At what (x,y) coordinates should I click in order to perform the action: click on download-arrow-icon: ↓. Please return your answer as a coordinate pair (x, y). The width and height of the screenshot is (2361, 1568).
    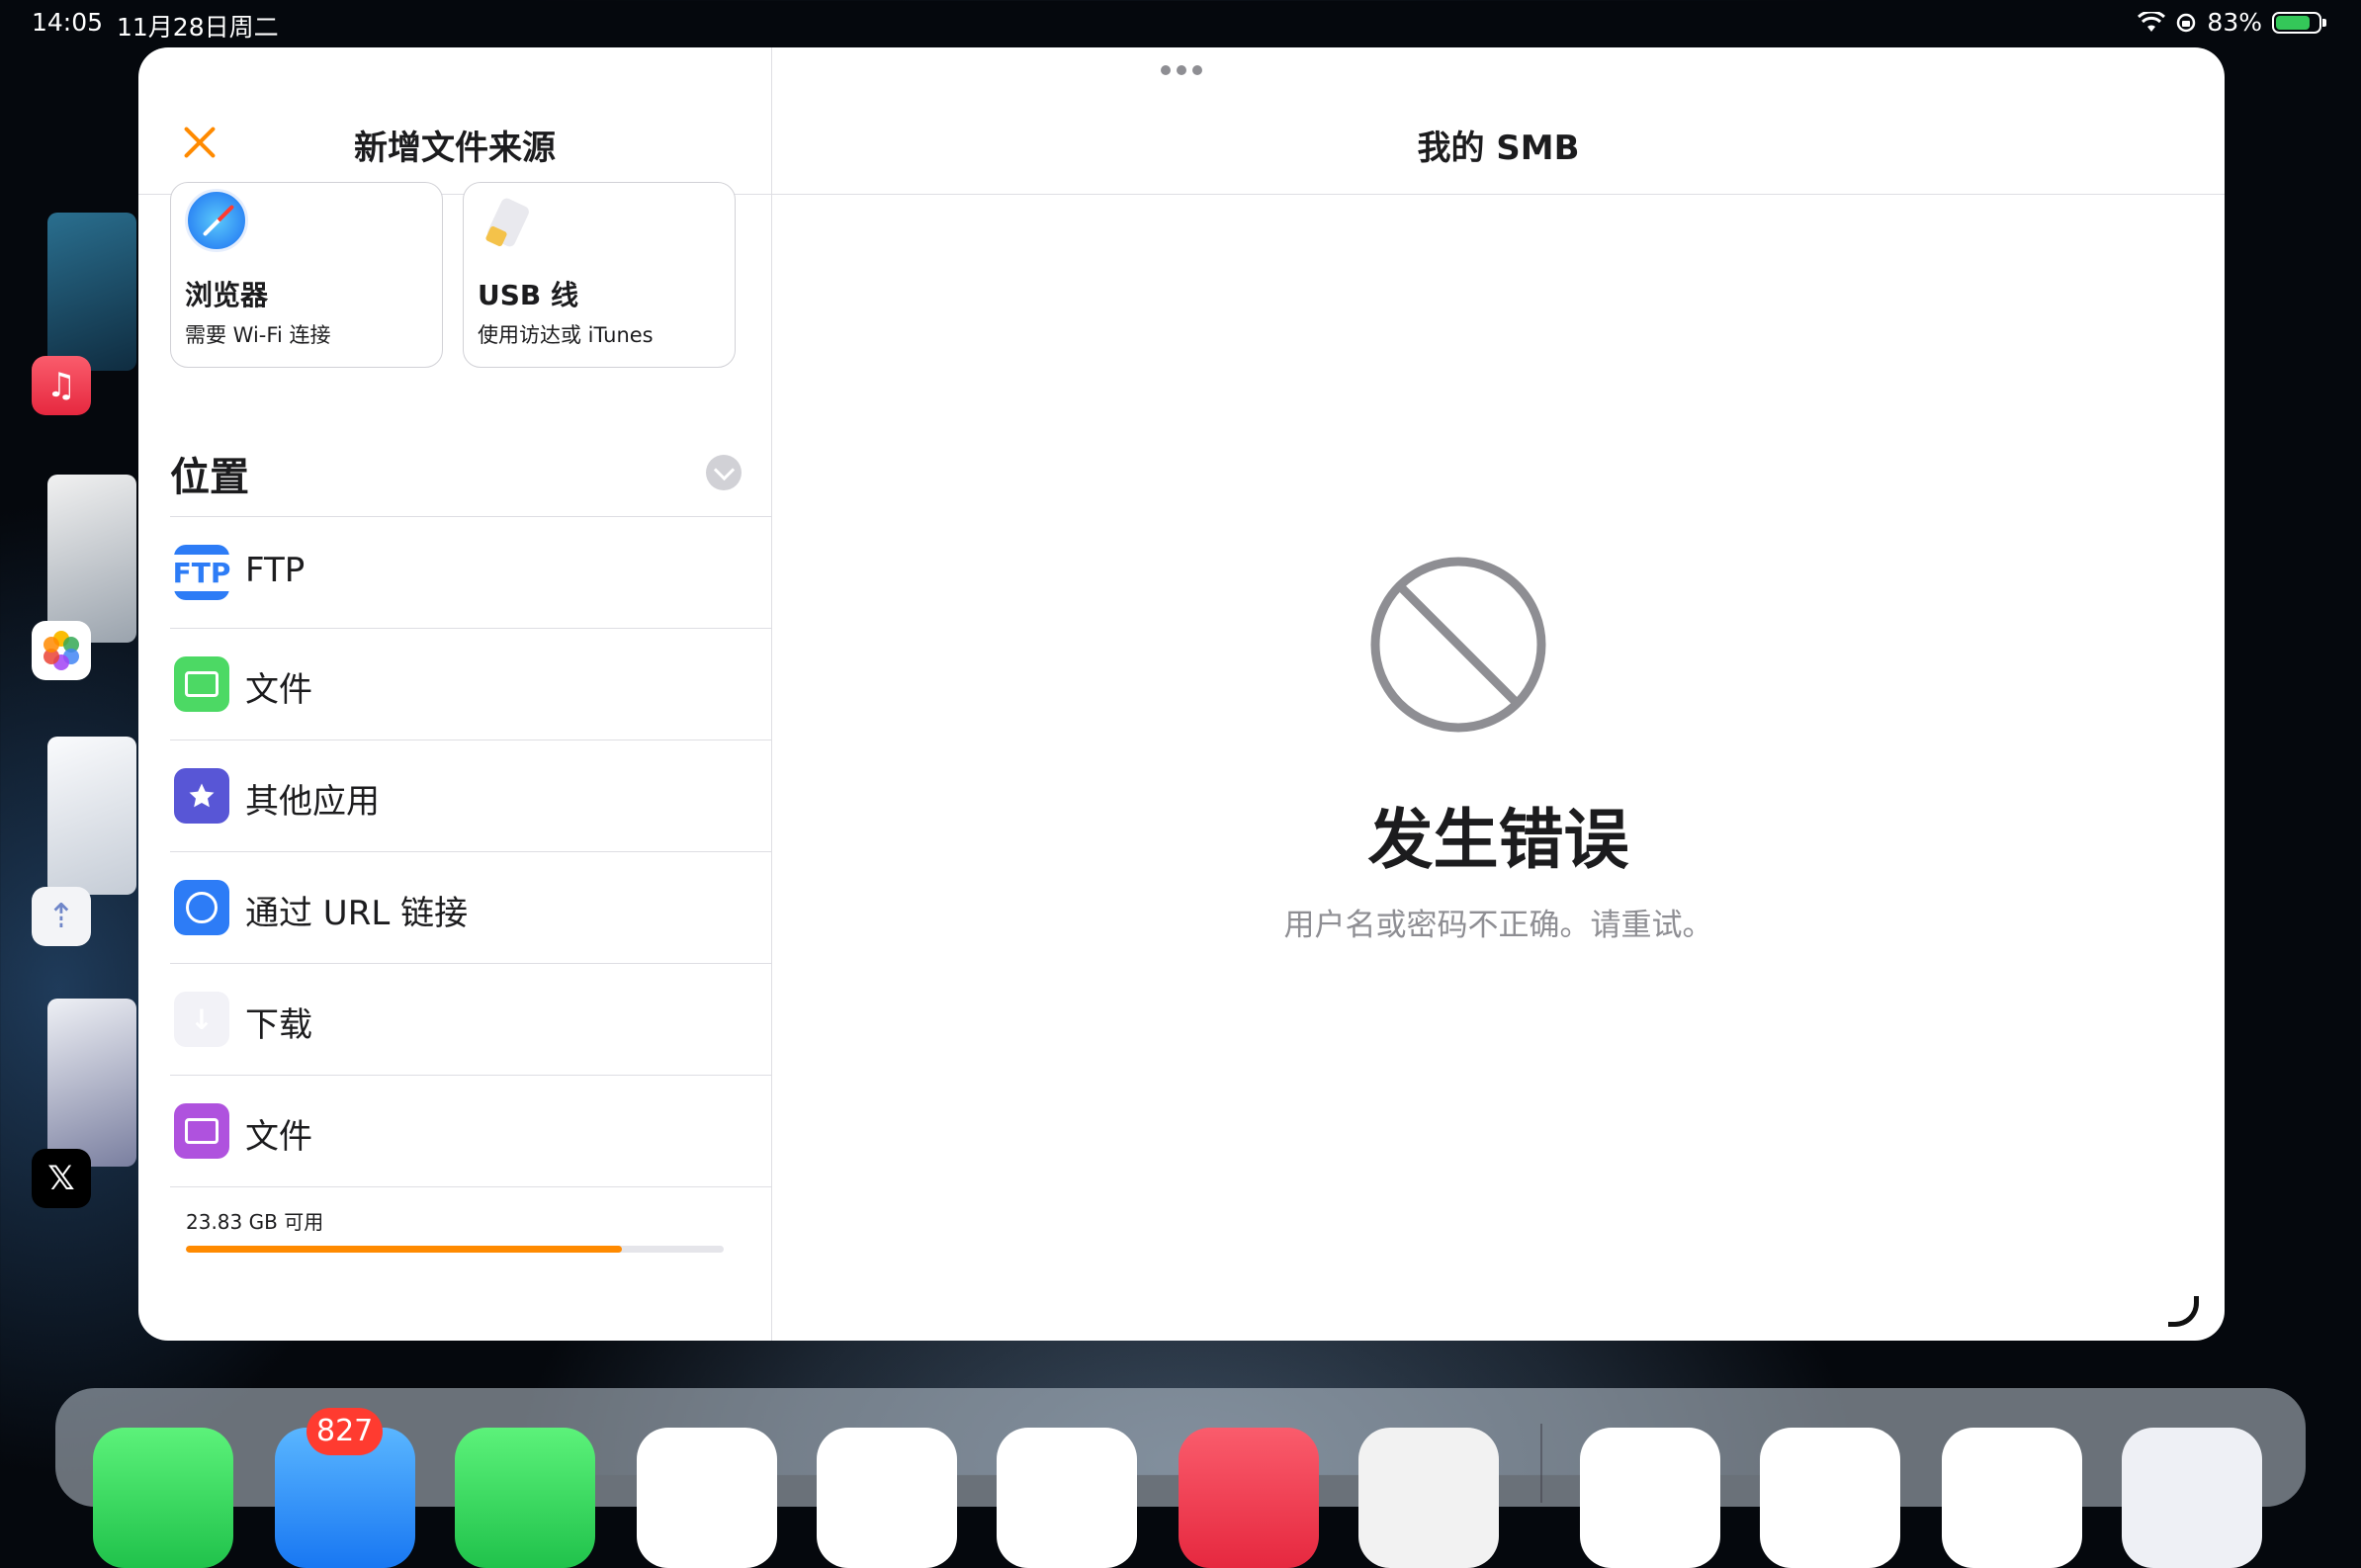
    Looking at the image, I should click on (201, 1020).